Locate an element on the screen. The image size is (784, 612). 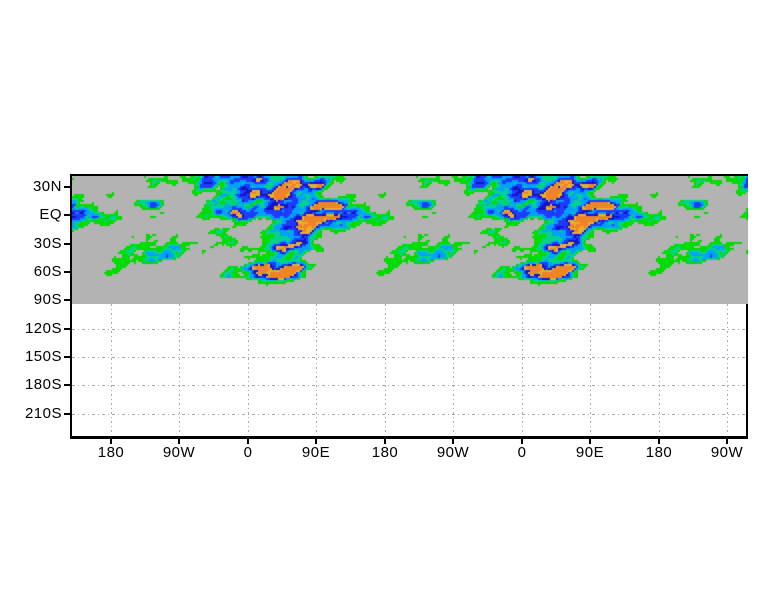
y-tick-label: 60S is located at coordinates (47, 271).